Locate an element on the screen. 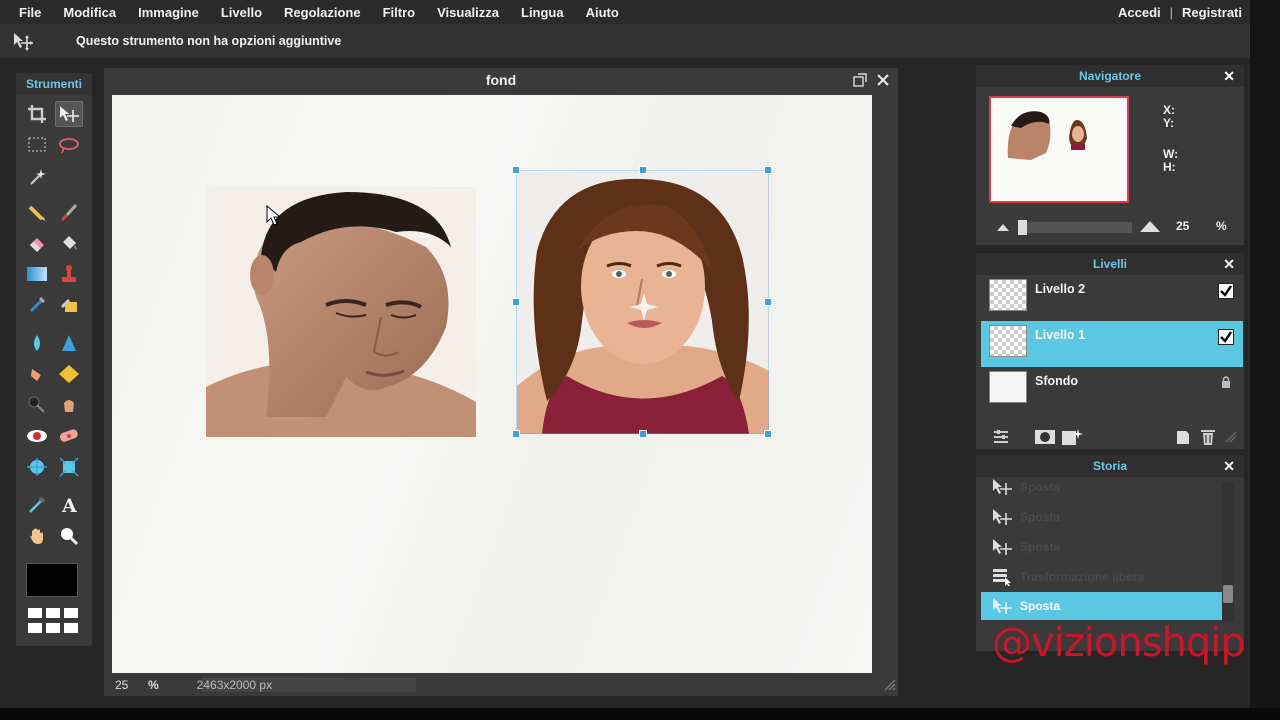 Image resolution: width=1280 pixels, height=720 pixels. menu-livello: Livello is located at coordinates (241, 12).